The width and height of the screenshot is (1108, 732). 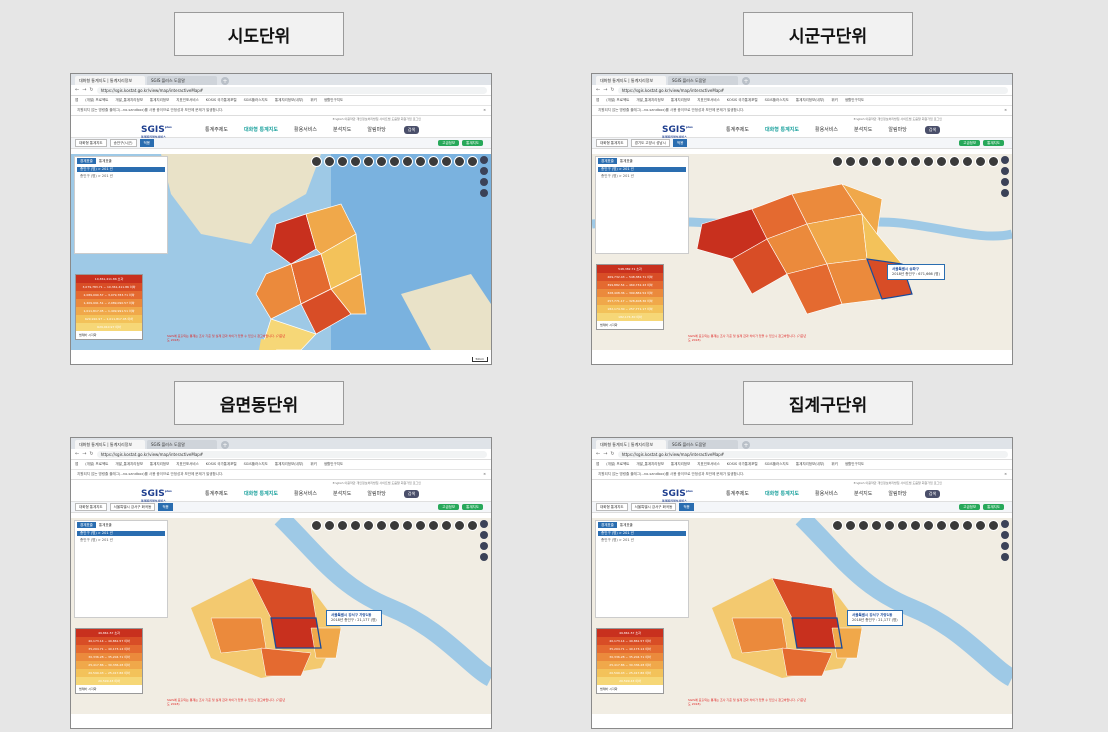 I want to click on browser-tab: SGIS 플러스 도움말, so click(x=703, y=80).